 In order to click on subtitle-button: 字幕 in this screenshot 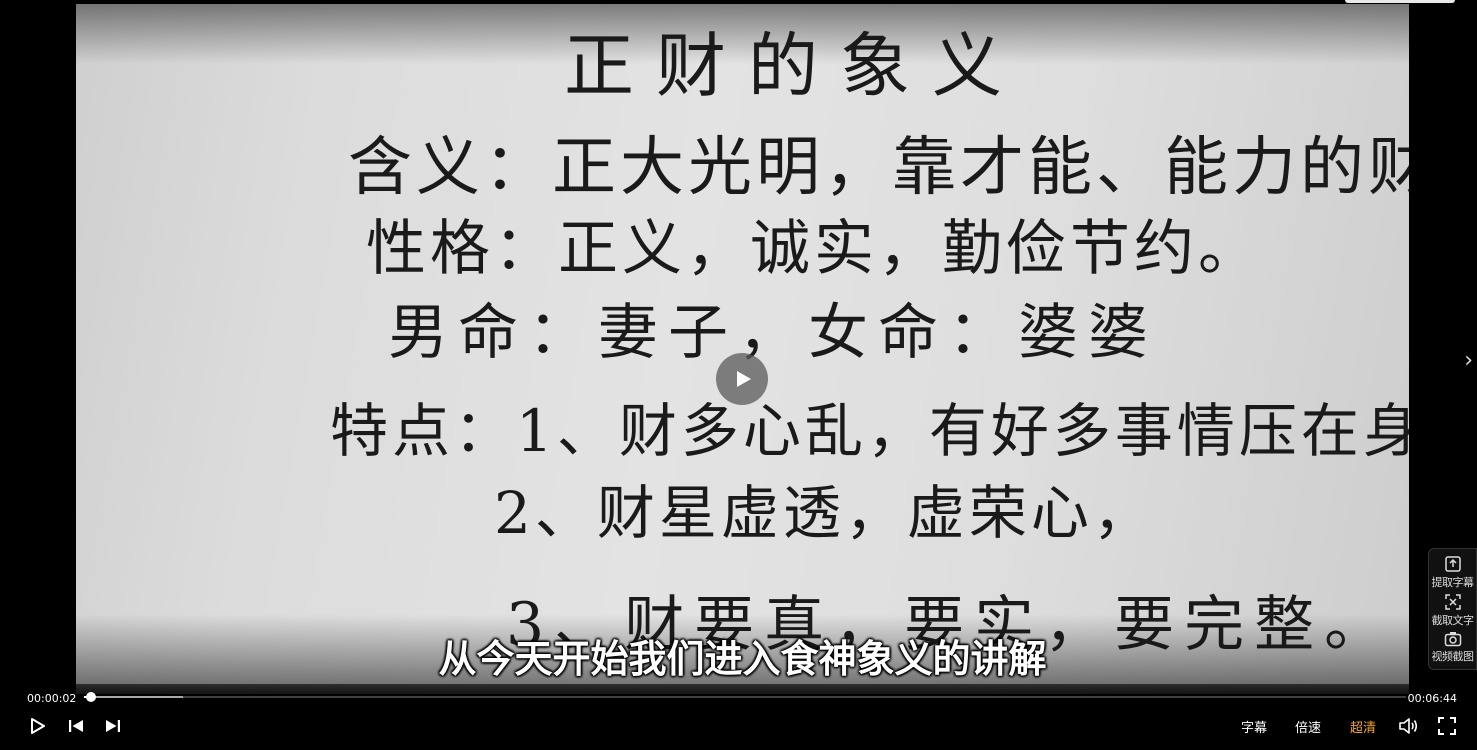, I will do `click(1254, 726)`.